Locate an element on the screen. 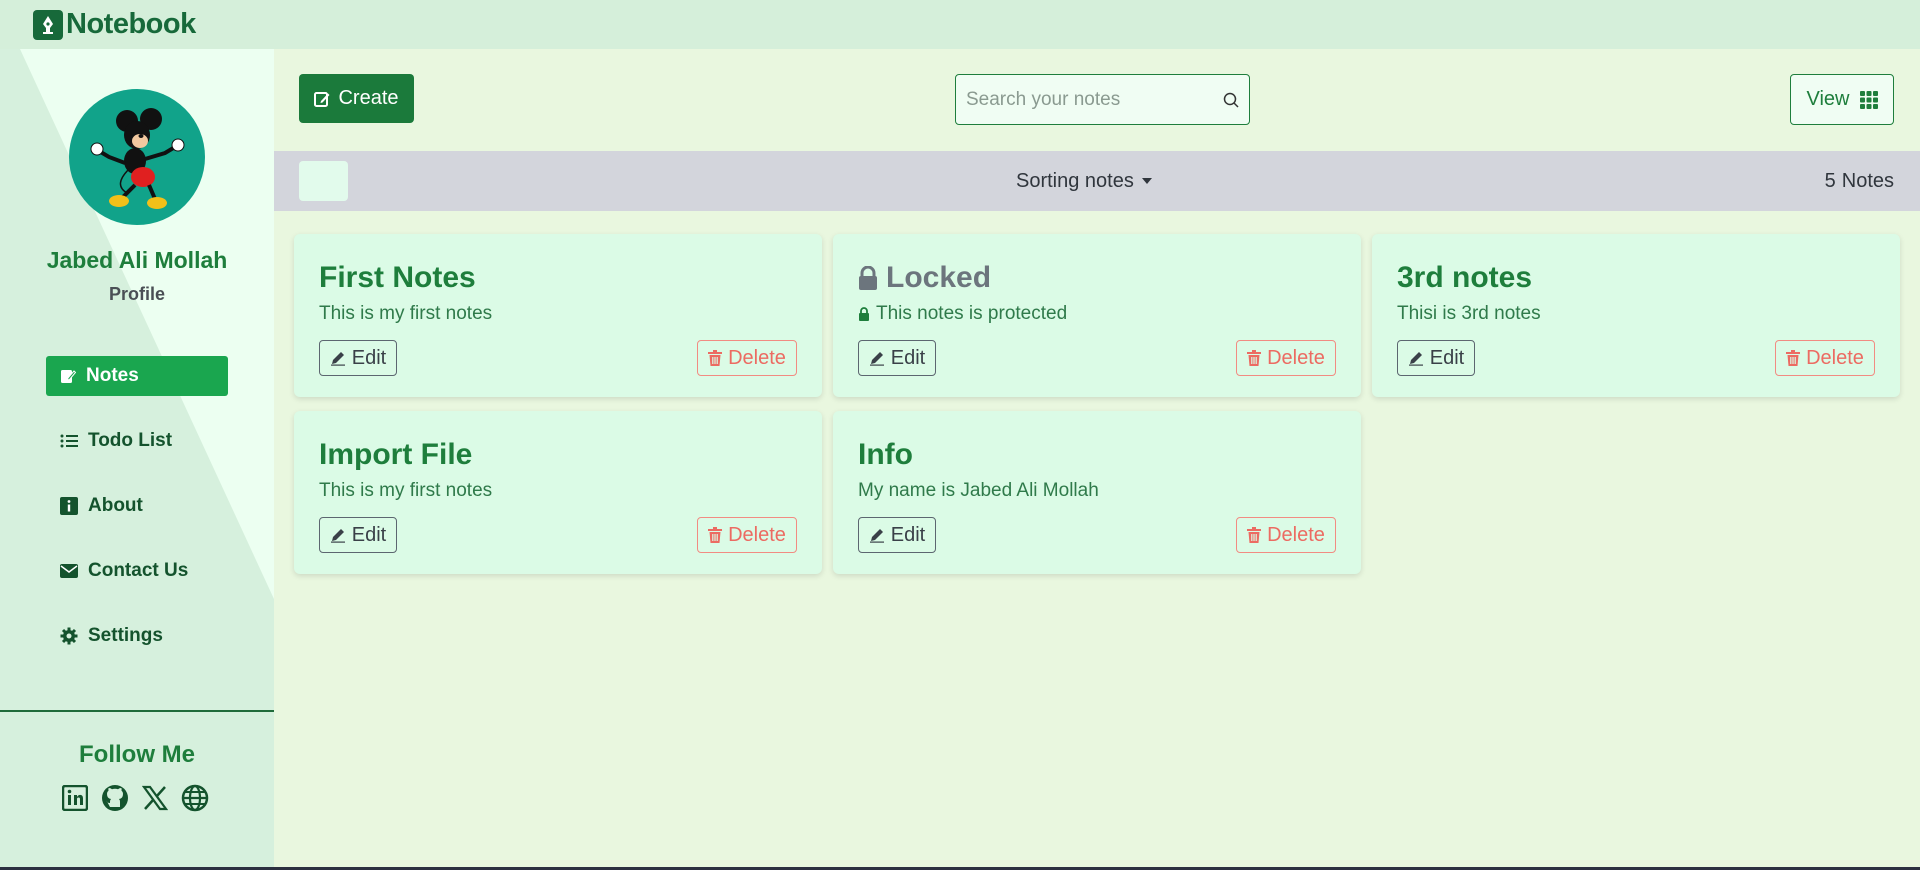  note-title: Import File is located at coordinates (396, 454).